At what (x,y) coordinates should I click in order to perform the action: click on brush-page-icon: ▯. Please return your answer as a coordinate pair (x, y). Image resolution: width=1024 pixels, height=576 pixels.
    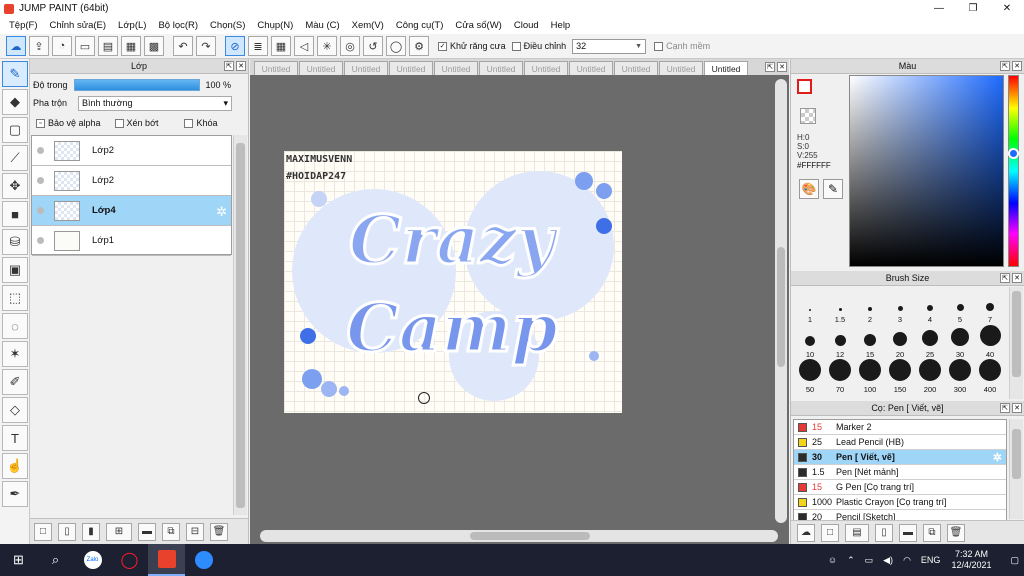
    Looking at the image, I should click on (884, 532).